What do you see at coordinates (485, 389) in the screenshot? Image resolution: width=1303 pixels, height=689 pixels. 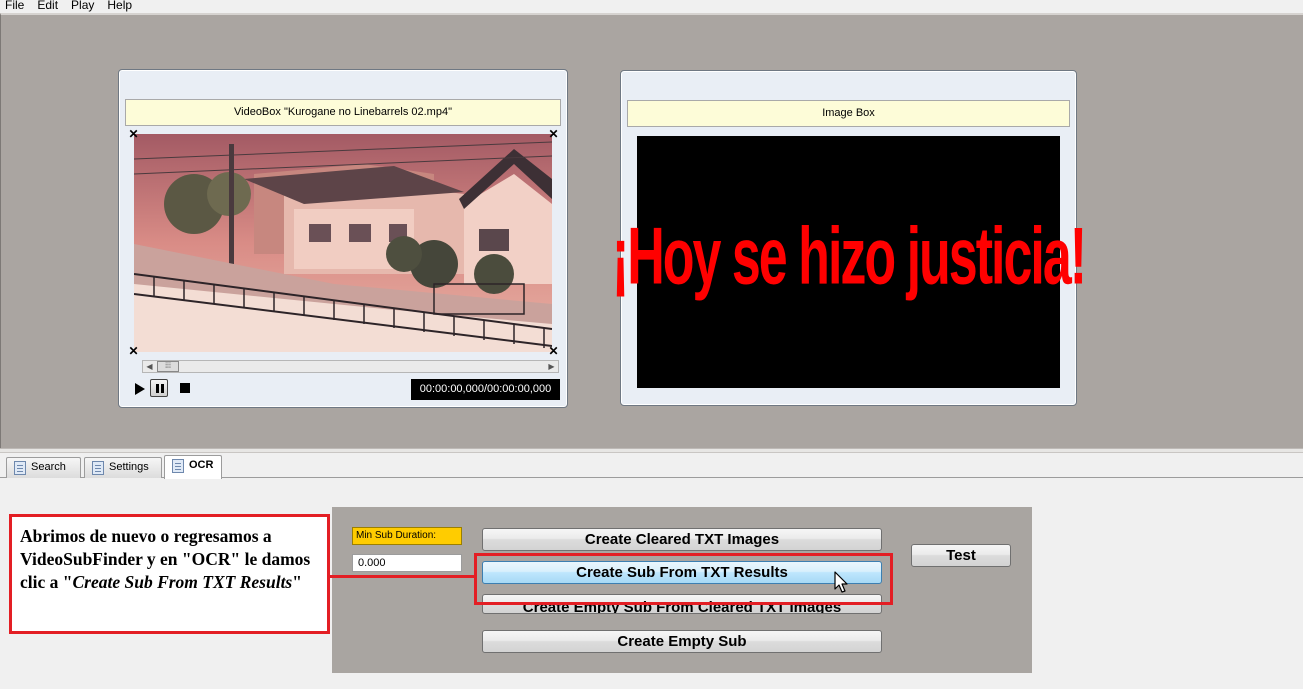 I see `timecode-display: 00:00:00,000/00:00:00,000` at bounding box center [485, 389].